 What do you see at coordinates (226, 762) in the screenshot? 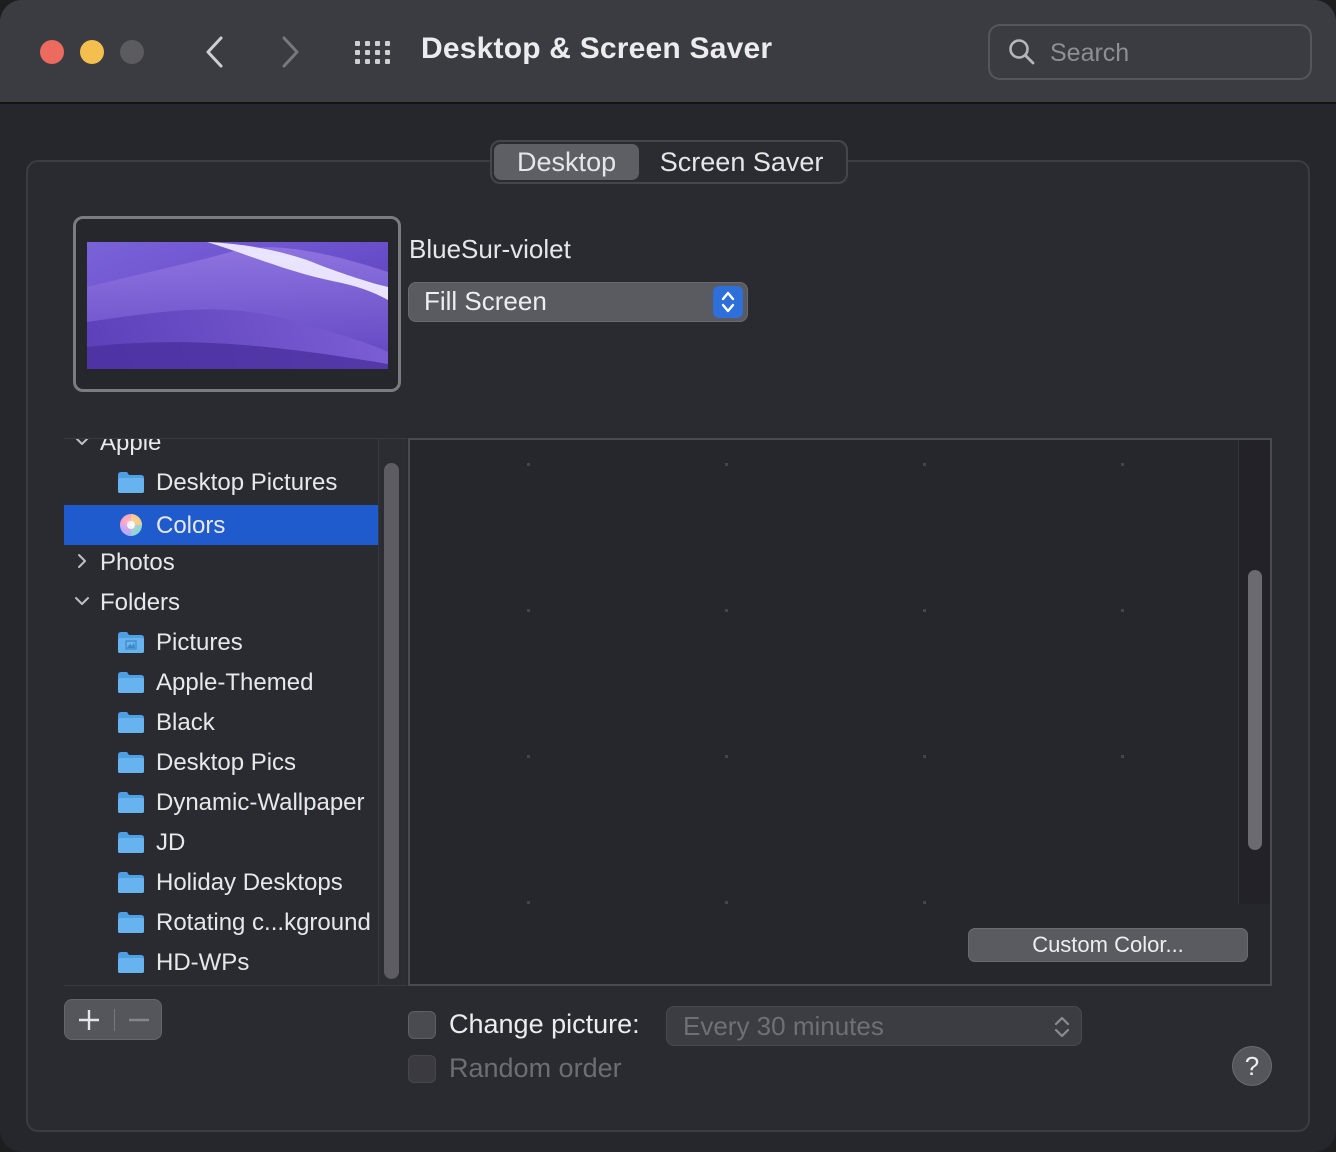
I see `sidebar-item-label: Desktop Pics` at bounding box center [226, 762].